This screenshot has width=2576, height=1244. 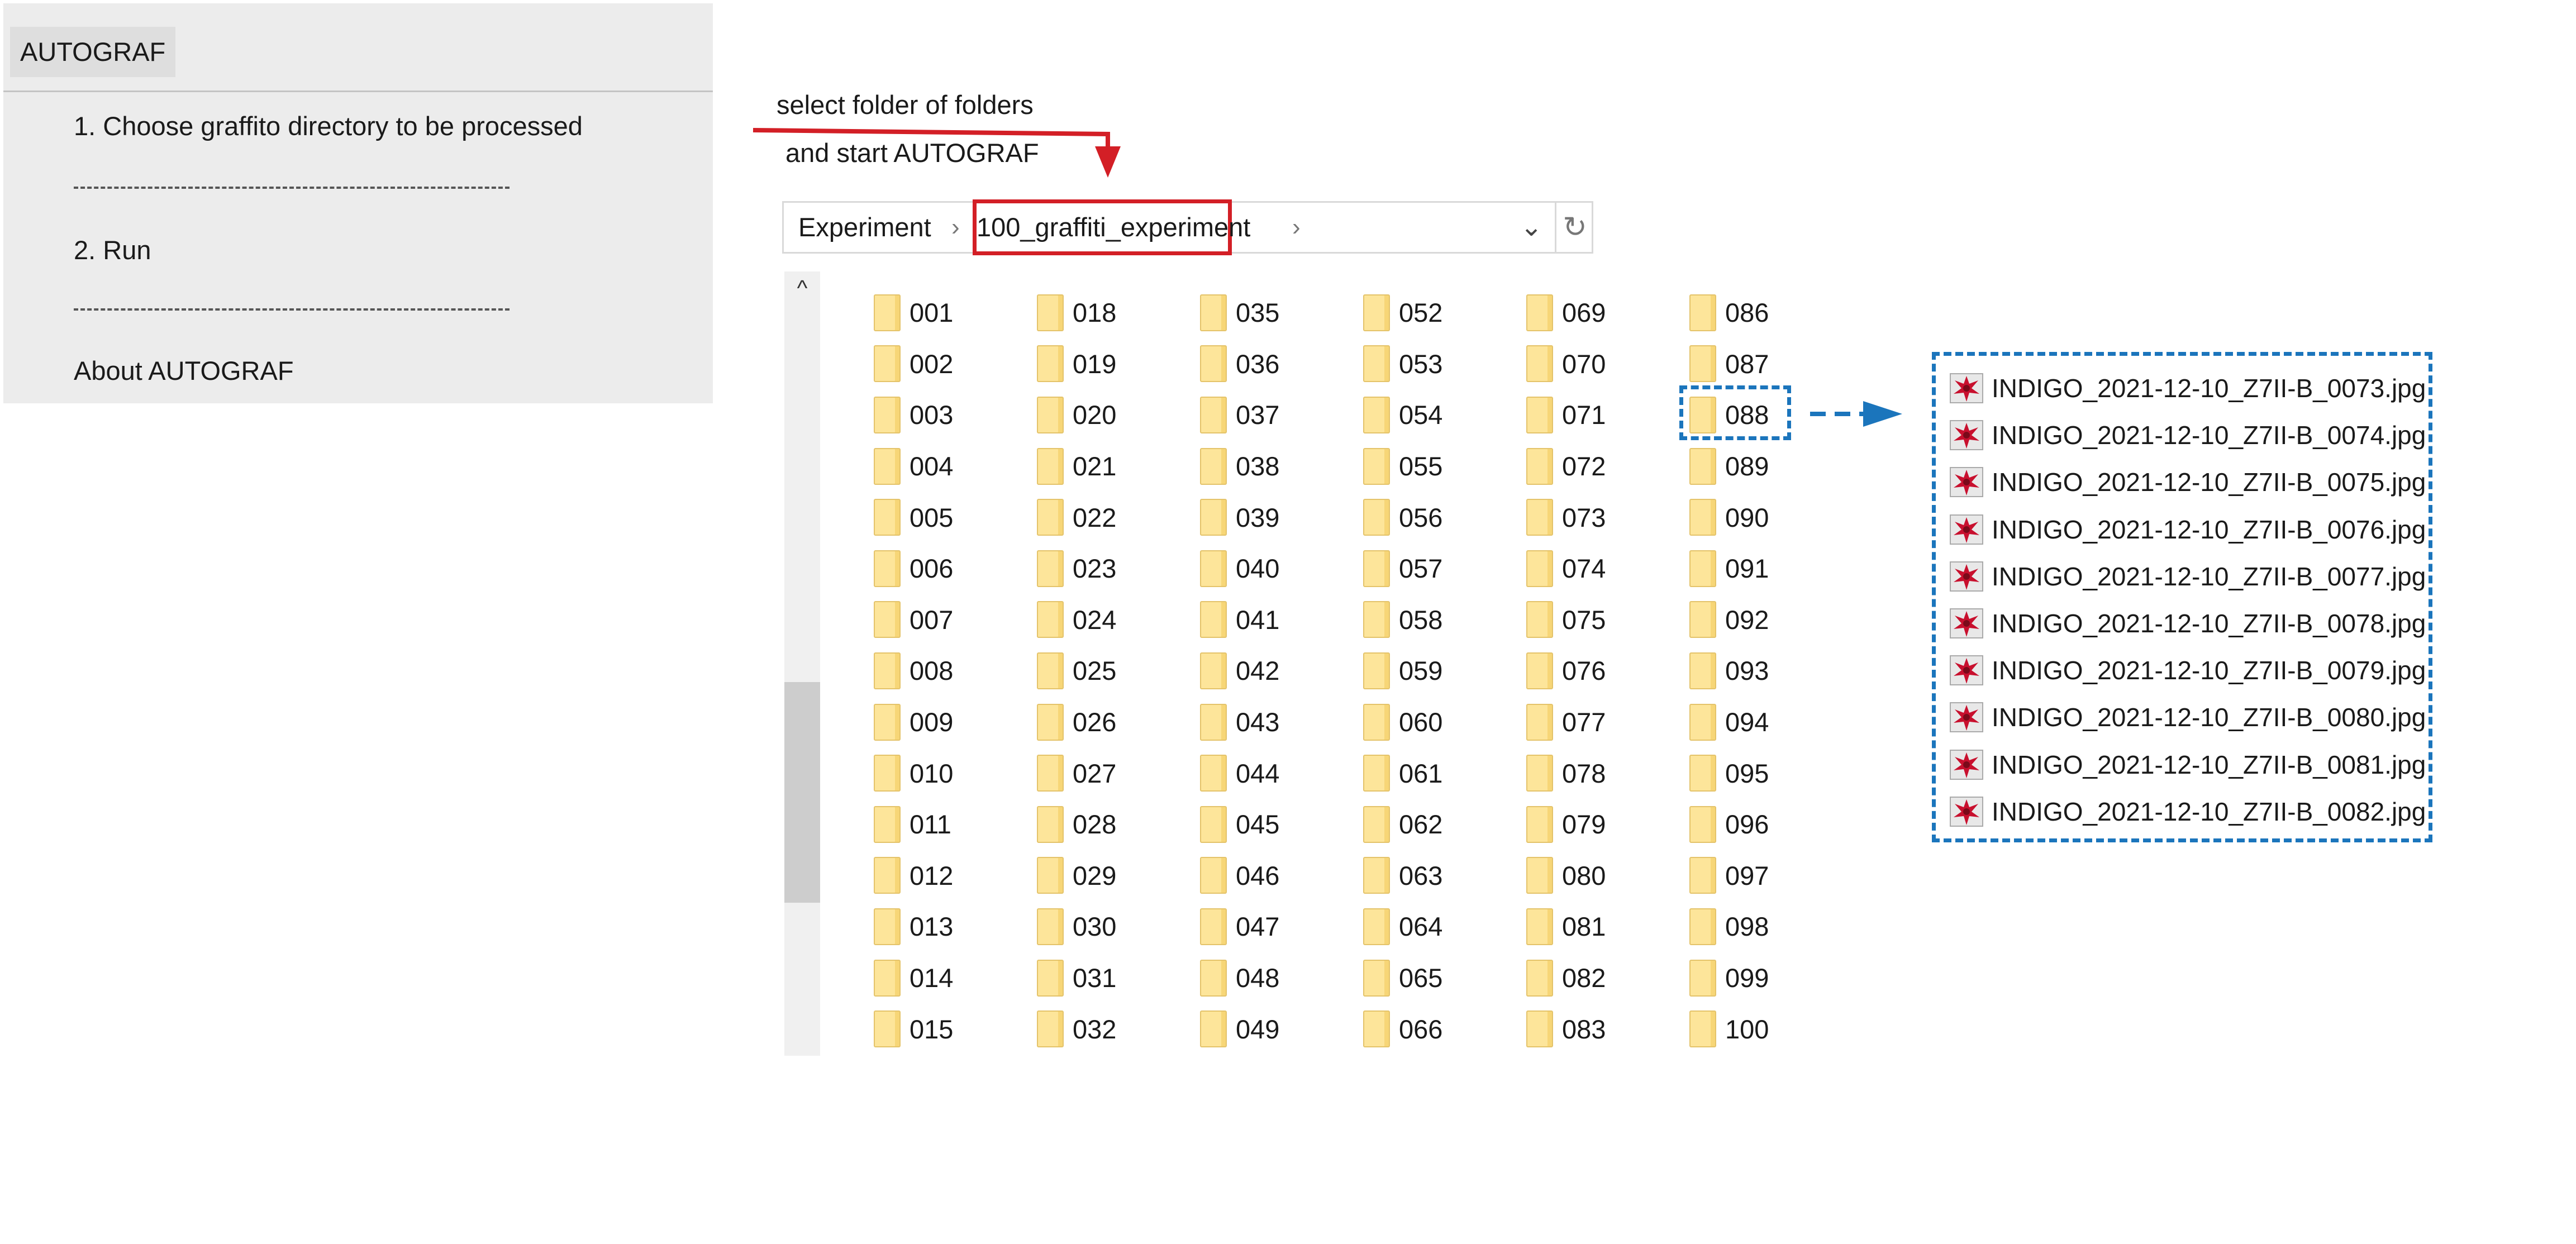 What do you see at coordinates (2209, 483) in the screenshot?
I see `file-name-label: INDIGO_2021-12-10_Z7II-B_0075.jpg` at bounding box center [2209, 483].